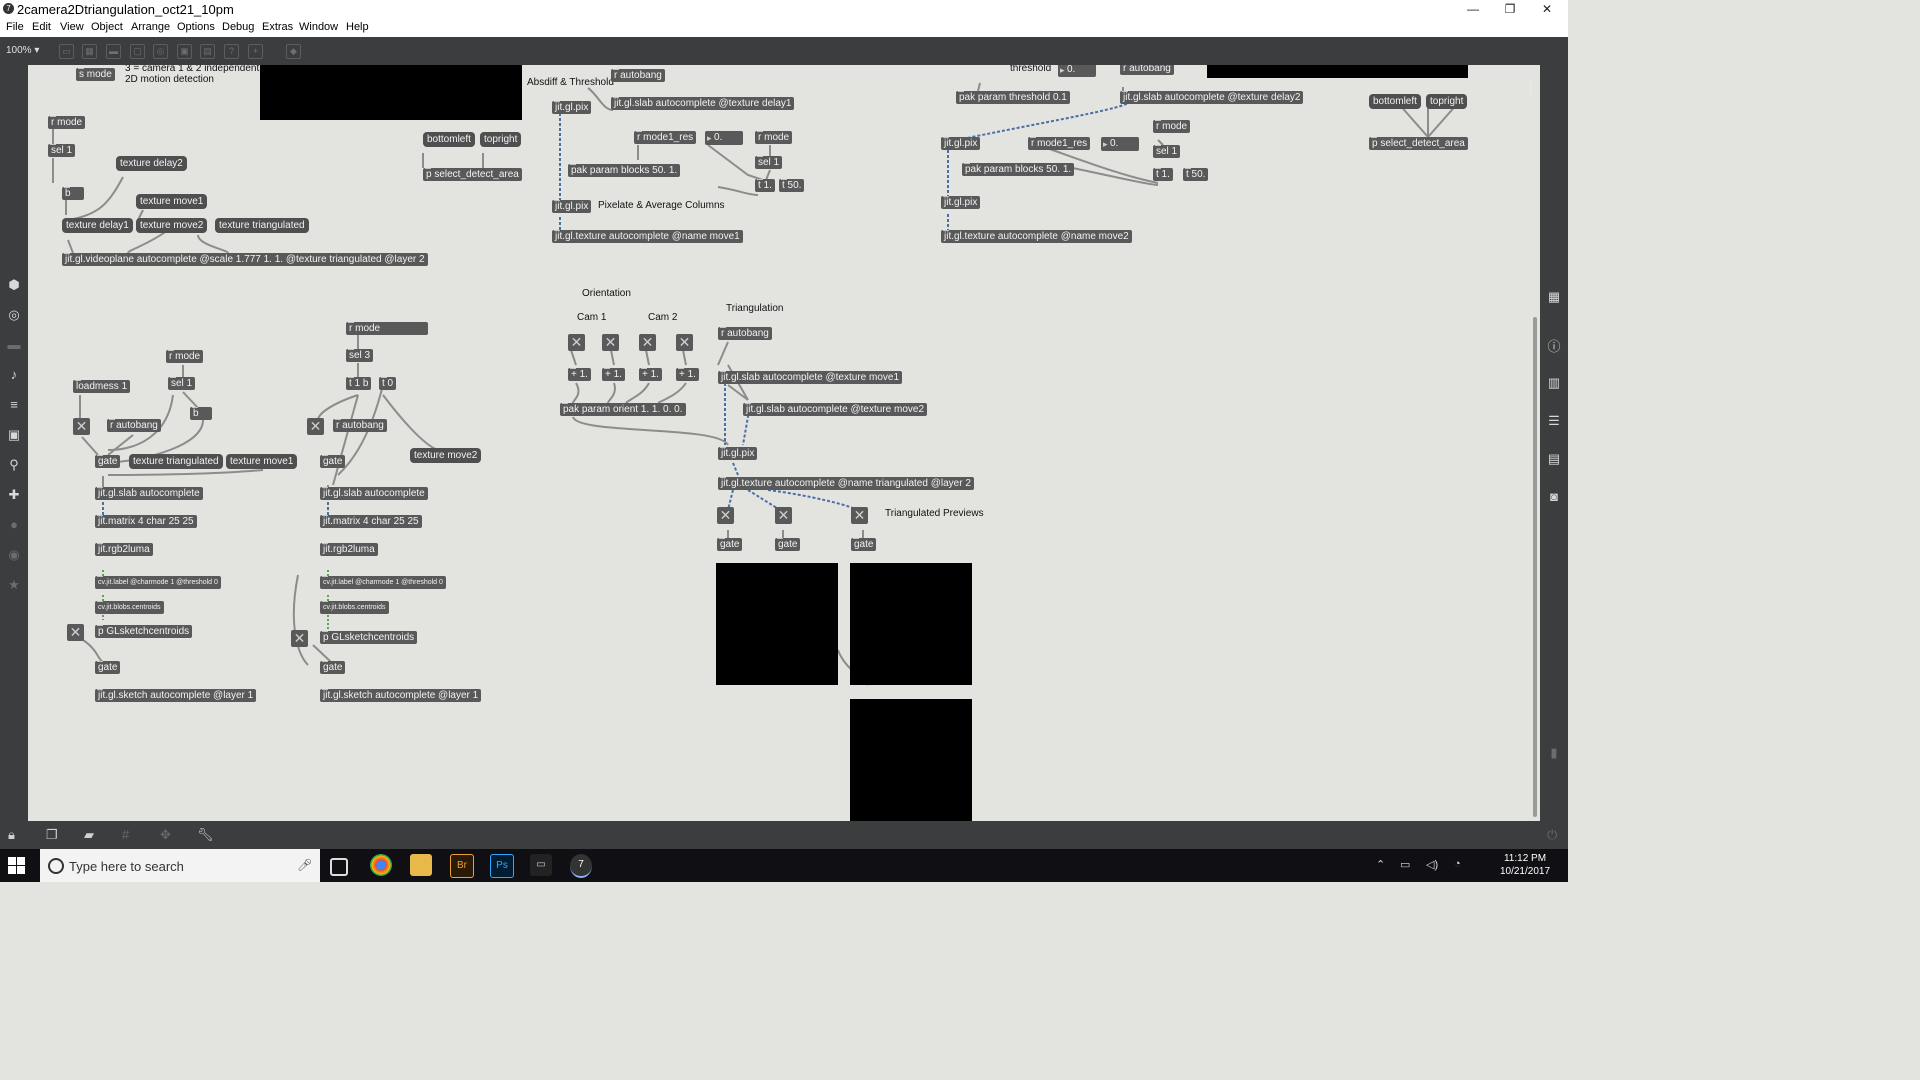  Describe the element at coordinates (1510, 9) in the screenshot. I see `restore-button: ❐` at that location.